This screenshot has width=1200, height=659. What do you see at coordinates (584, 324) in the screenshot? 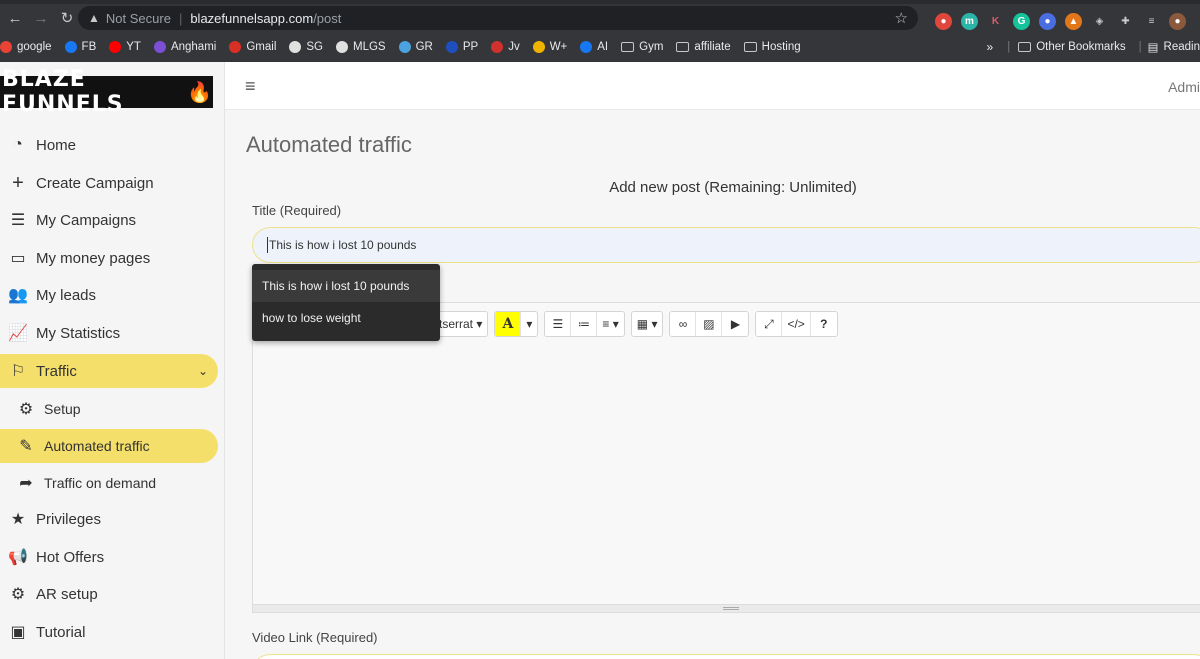
I see `ordered-list-icon: ≔` at bounding box center [584, 324].